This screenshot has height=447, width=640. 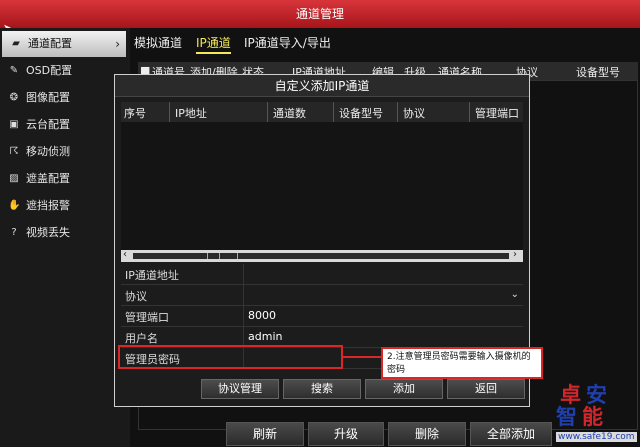 What do you see at coordinates (230, 357) in the screenshot?
I see `password-highlight-box` at bounding box center [230, 357].